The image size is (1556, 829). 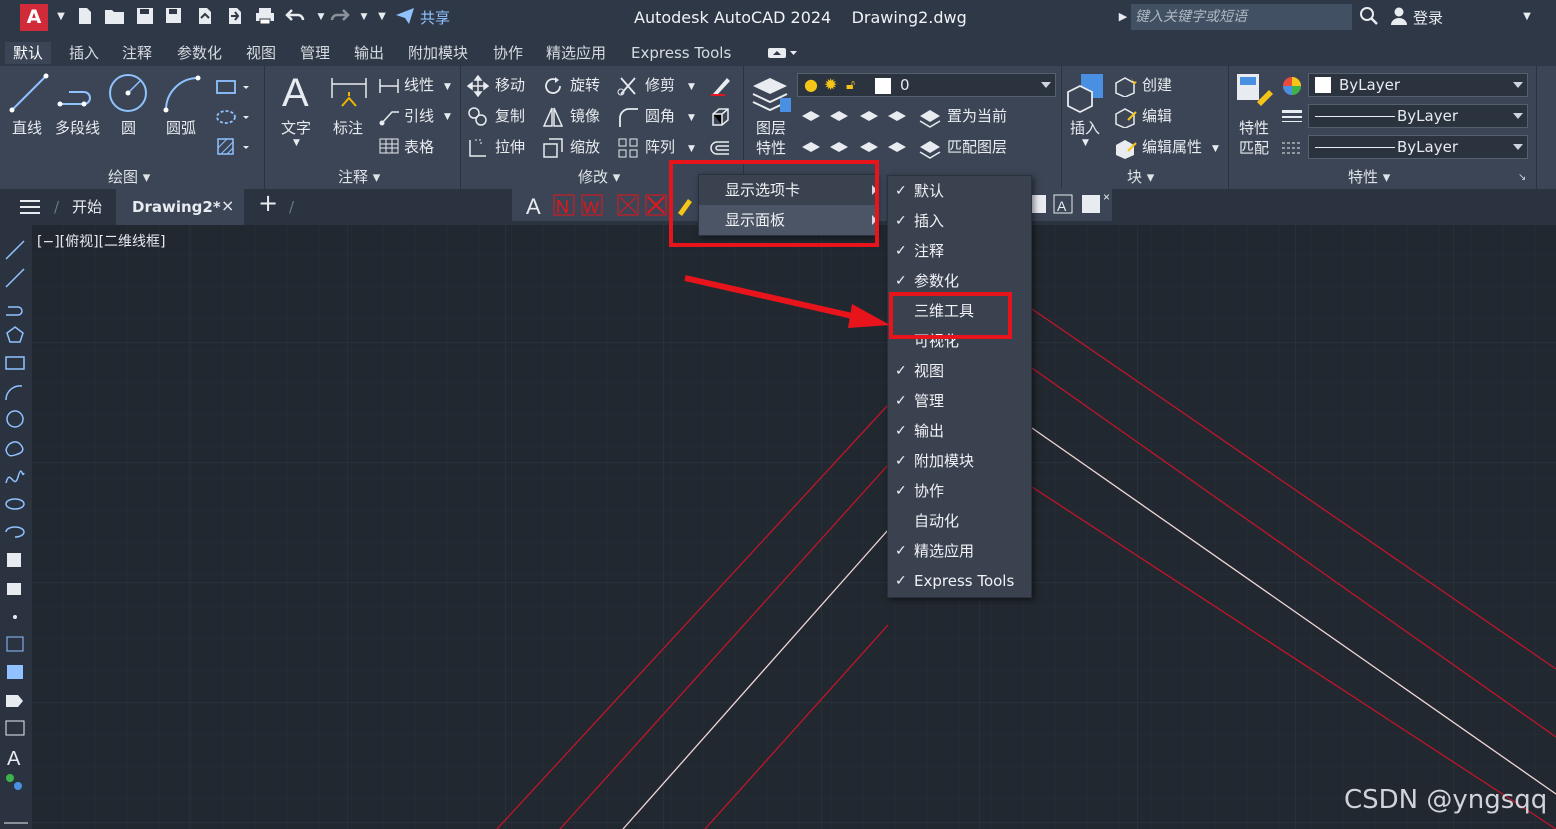 What do you see at coordinates (15, 728) in the screenshot?
I see `table-tool-icon` at bounding box center [15, 728].